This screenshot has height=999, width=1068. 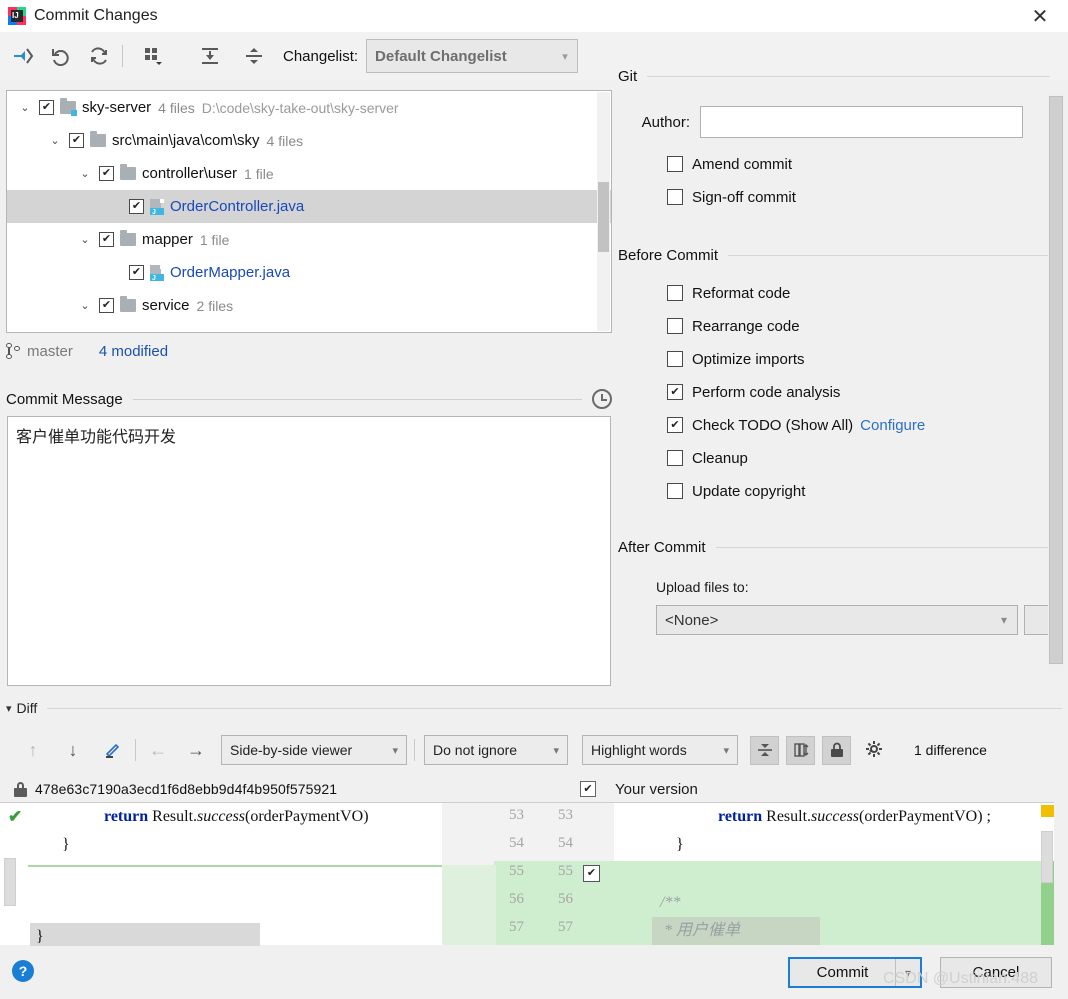 I want to click on changelist-dropdown: Default Changelist ▾, so click(x=472, y=56).